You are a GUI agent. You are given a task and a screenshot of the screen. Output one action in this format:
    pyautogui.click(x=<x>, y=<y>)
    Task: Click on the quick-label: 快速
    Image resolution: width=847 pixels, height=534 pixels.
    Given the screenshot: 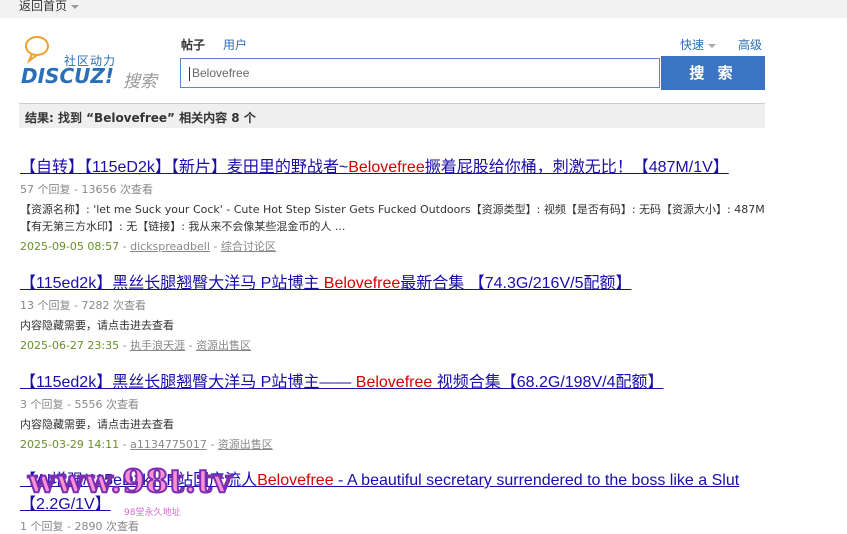 What is the action you would take?
    pyautogui.click(x=692, y=45)
    